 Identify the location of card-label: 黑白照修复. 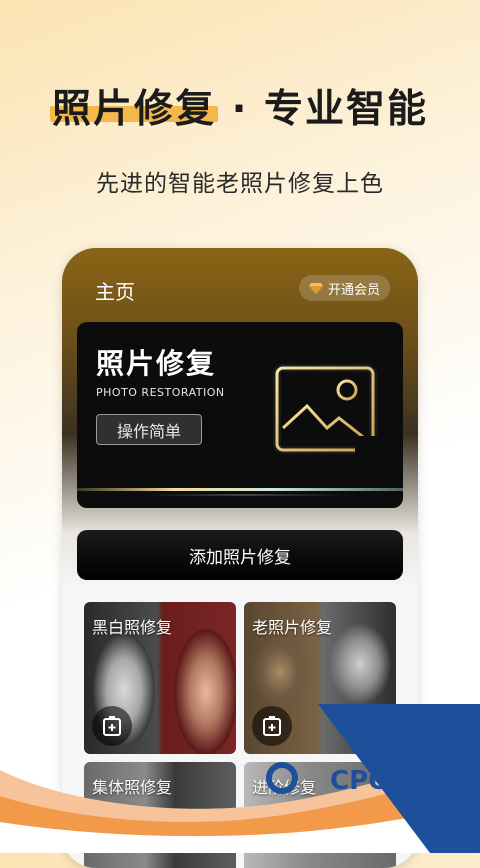
(132, 627).